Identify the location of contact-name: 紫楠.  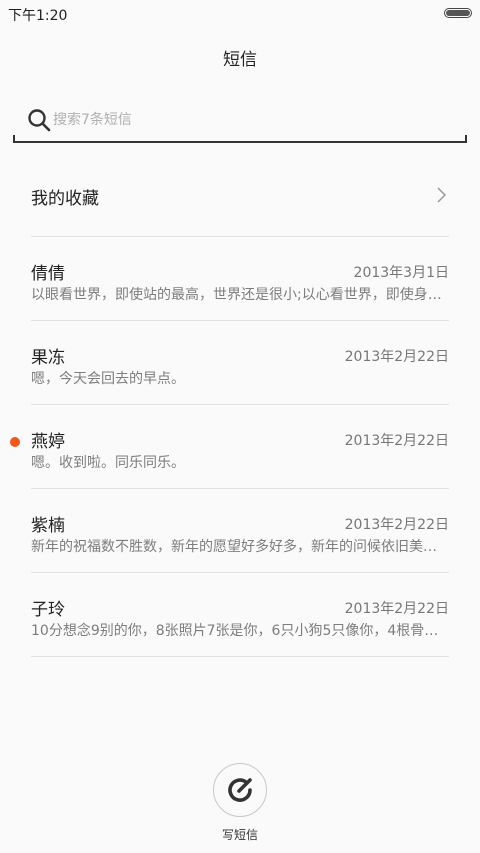
(48, 526).